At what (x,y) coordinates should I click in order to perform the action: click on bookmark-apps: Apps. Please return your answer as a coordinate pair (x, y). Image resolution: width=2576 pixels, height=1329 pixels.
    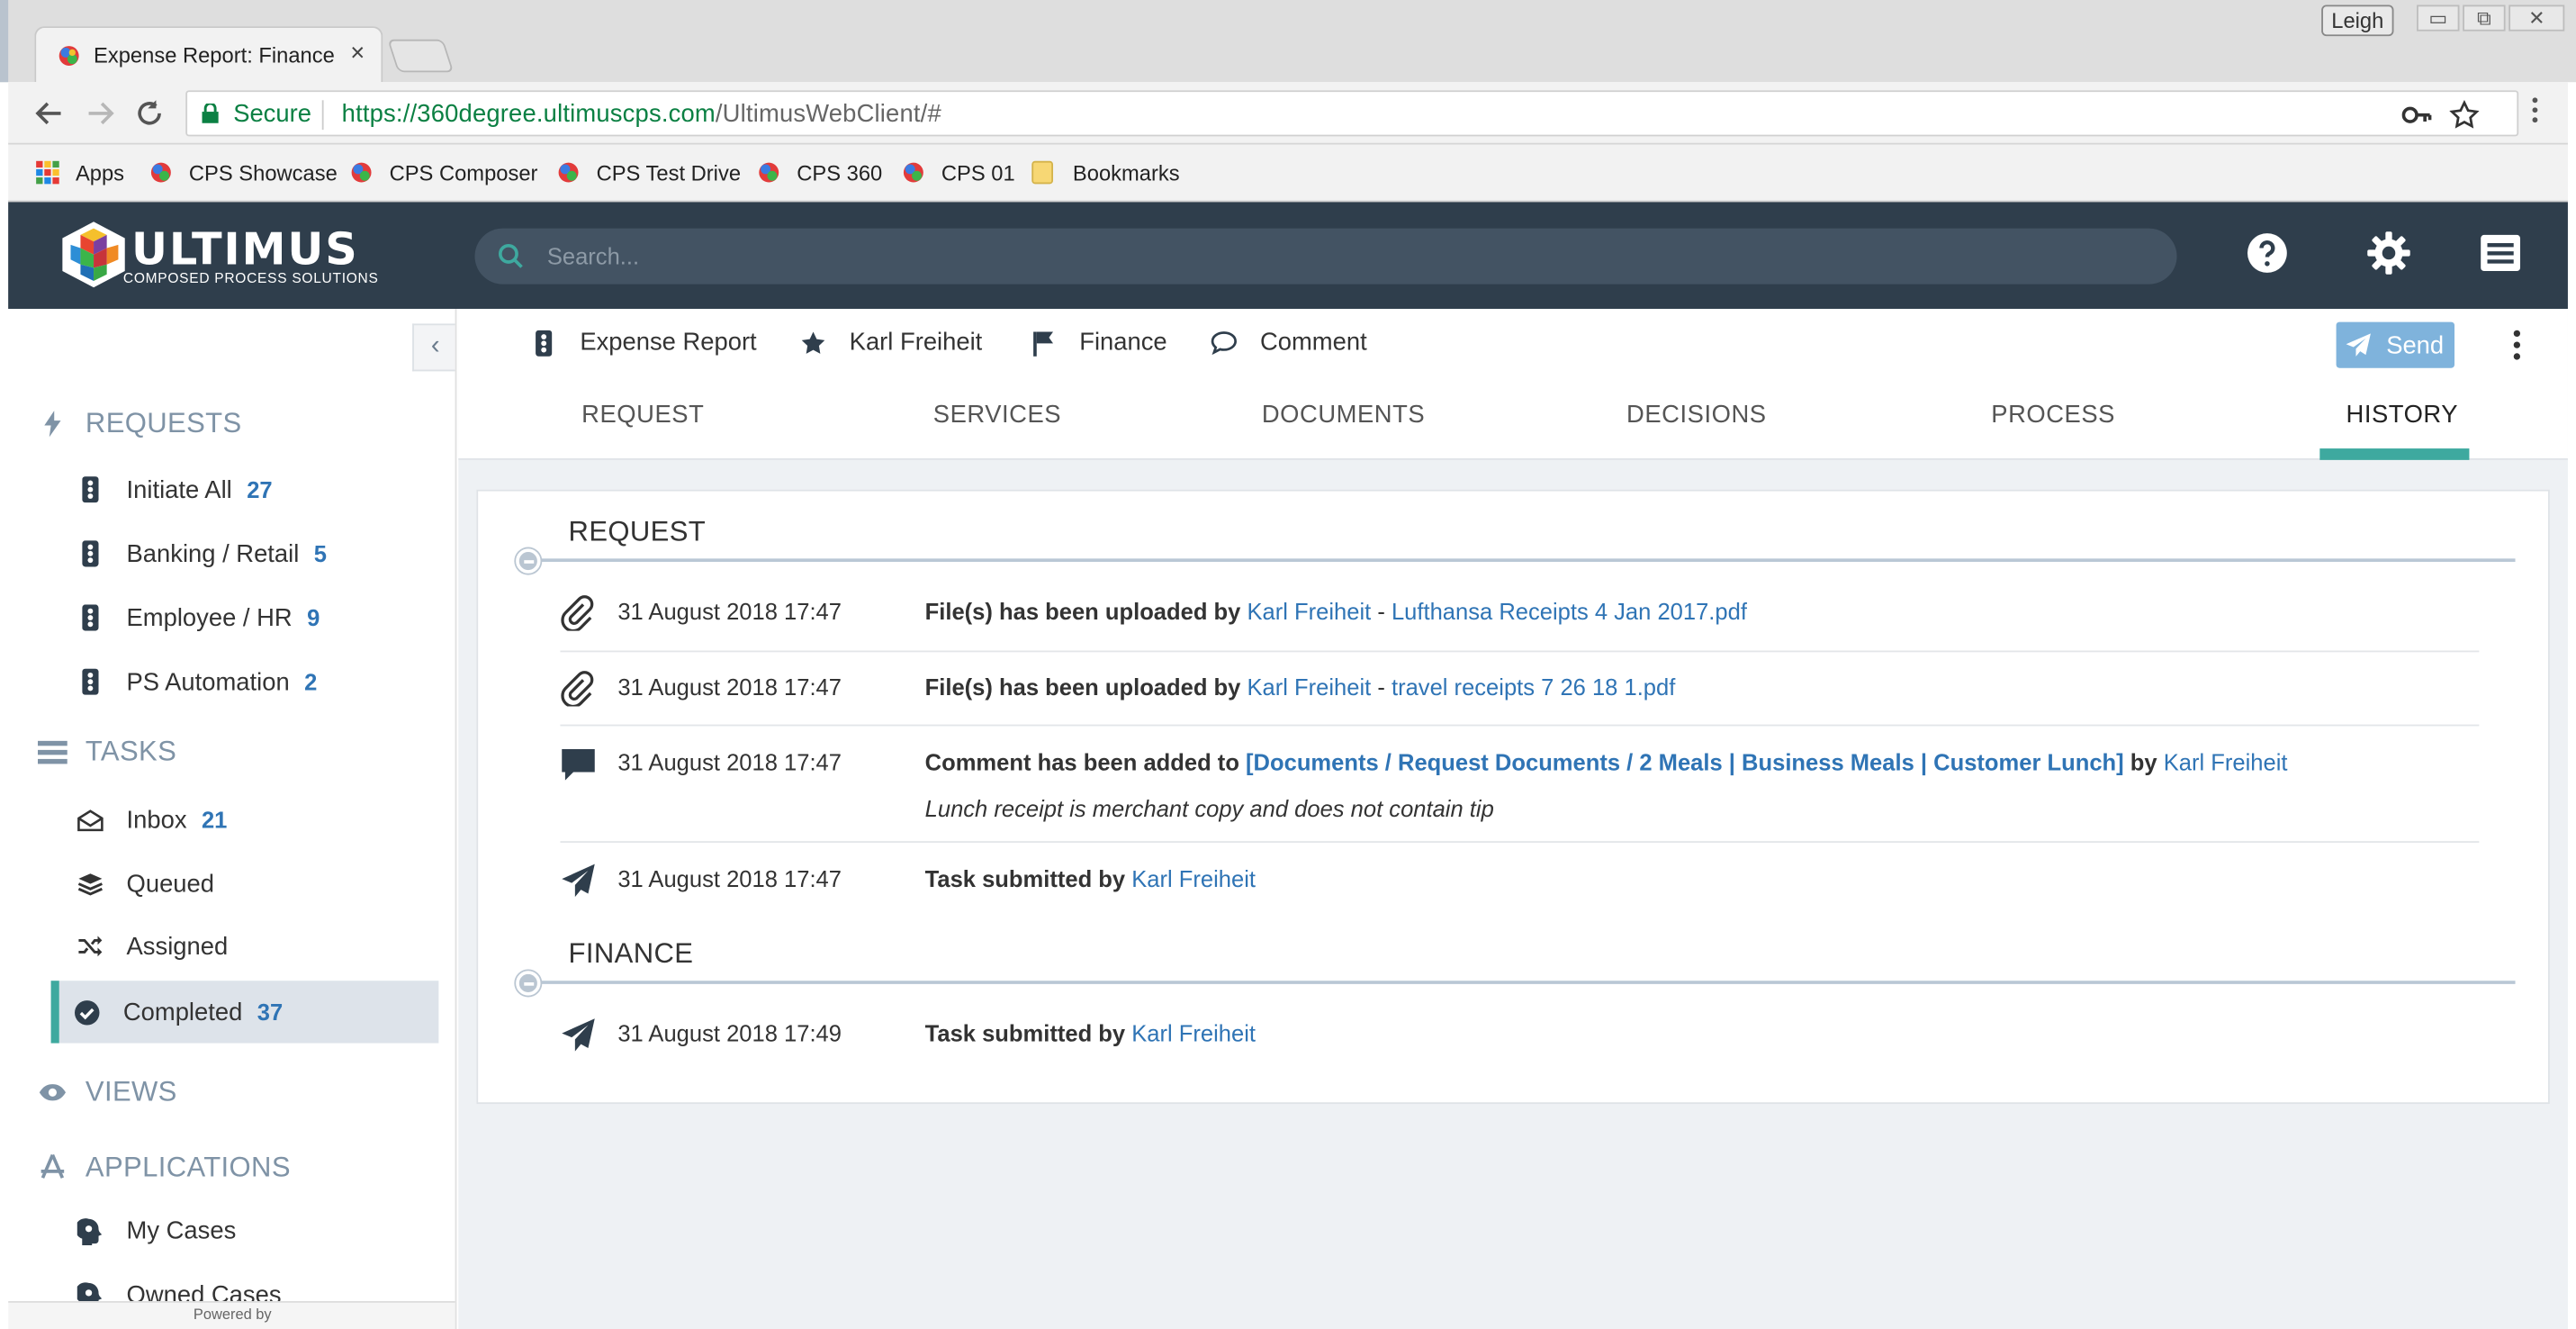
    Looking at the image, I should click on (80, 172).